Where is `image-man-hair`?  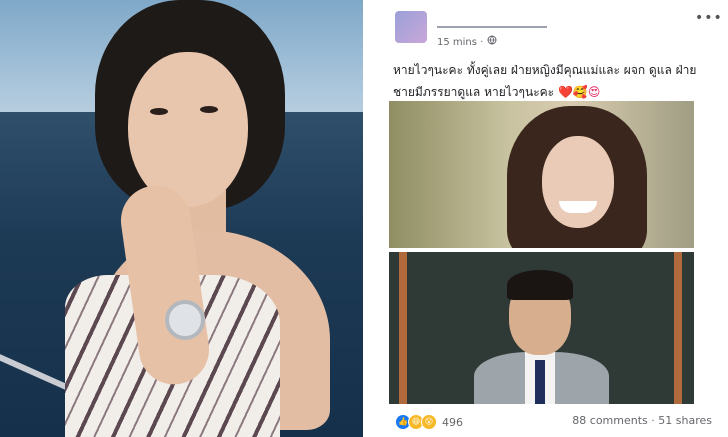
image-man-hair is located at coordinates (540, 285).